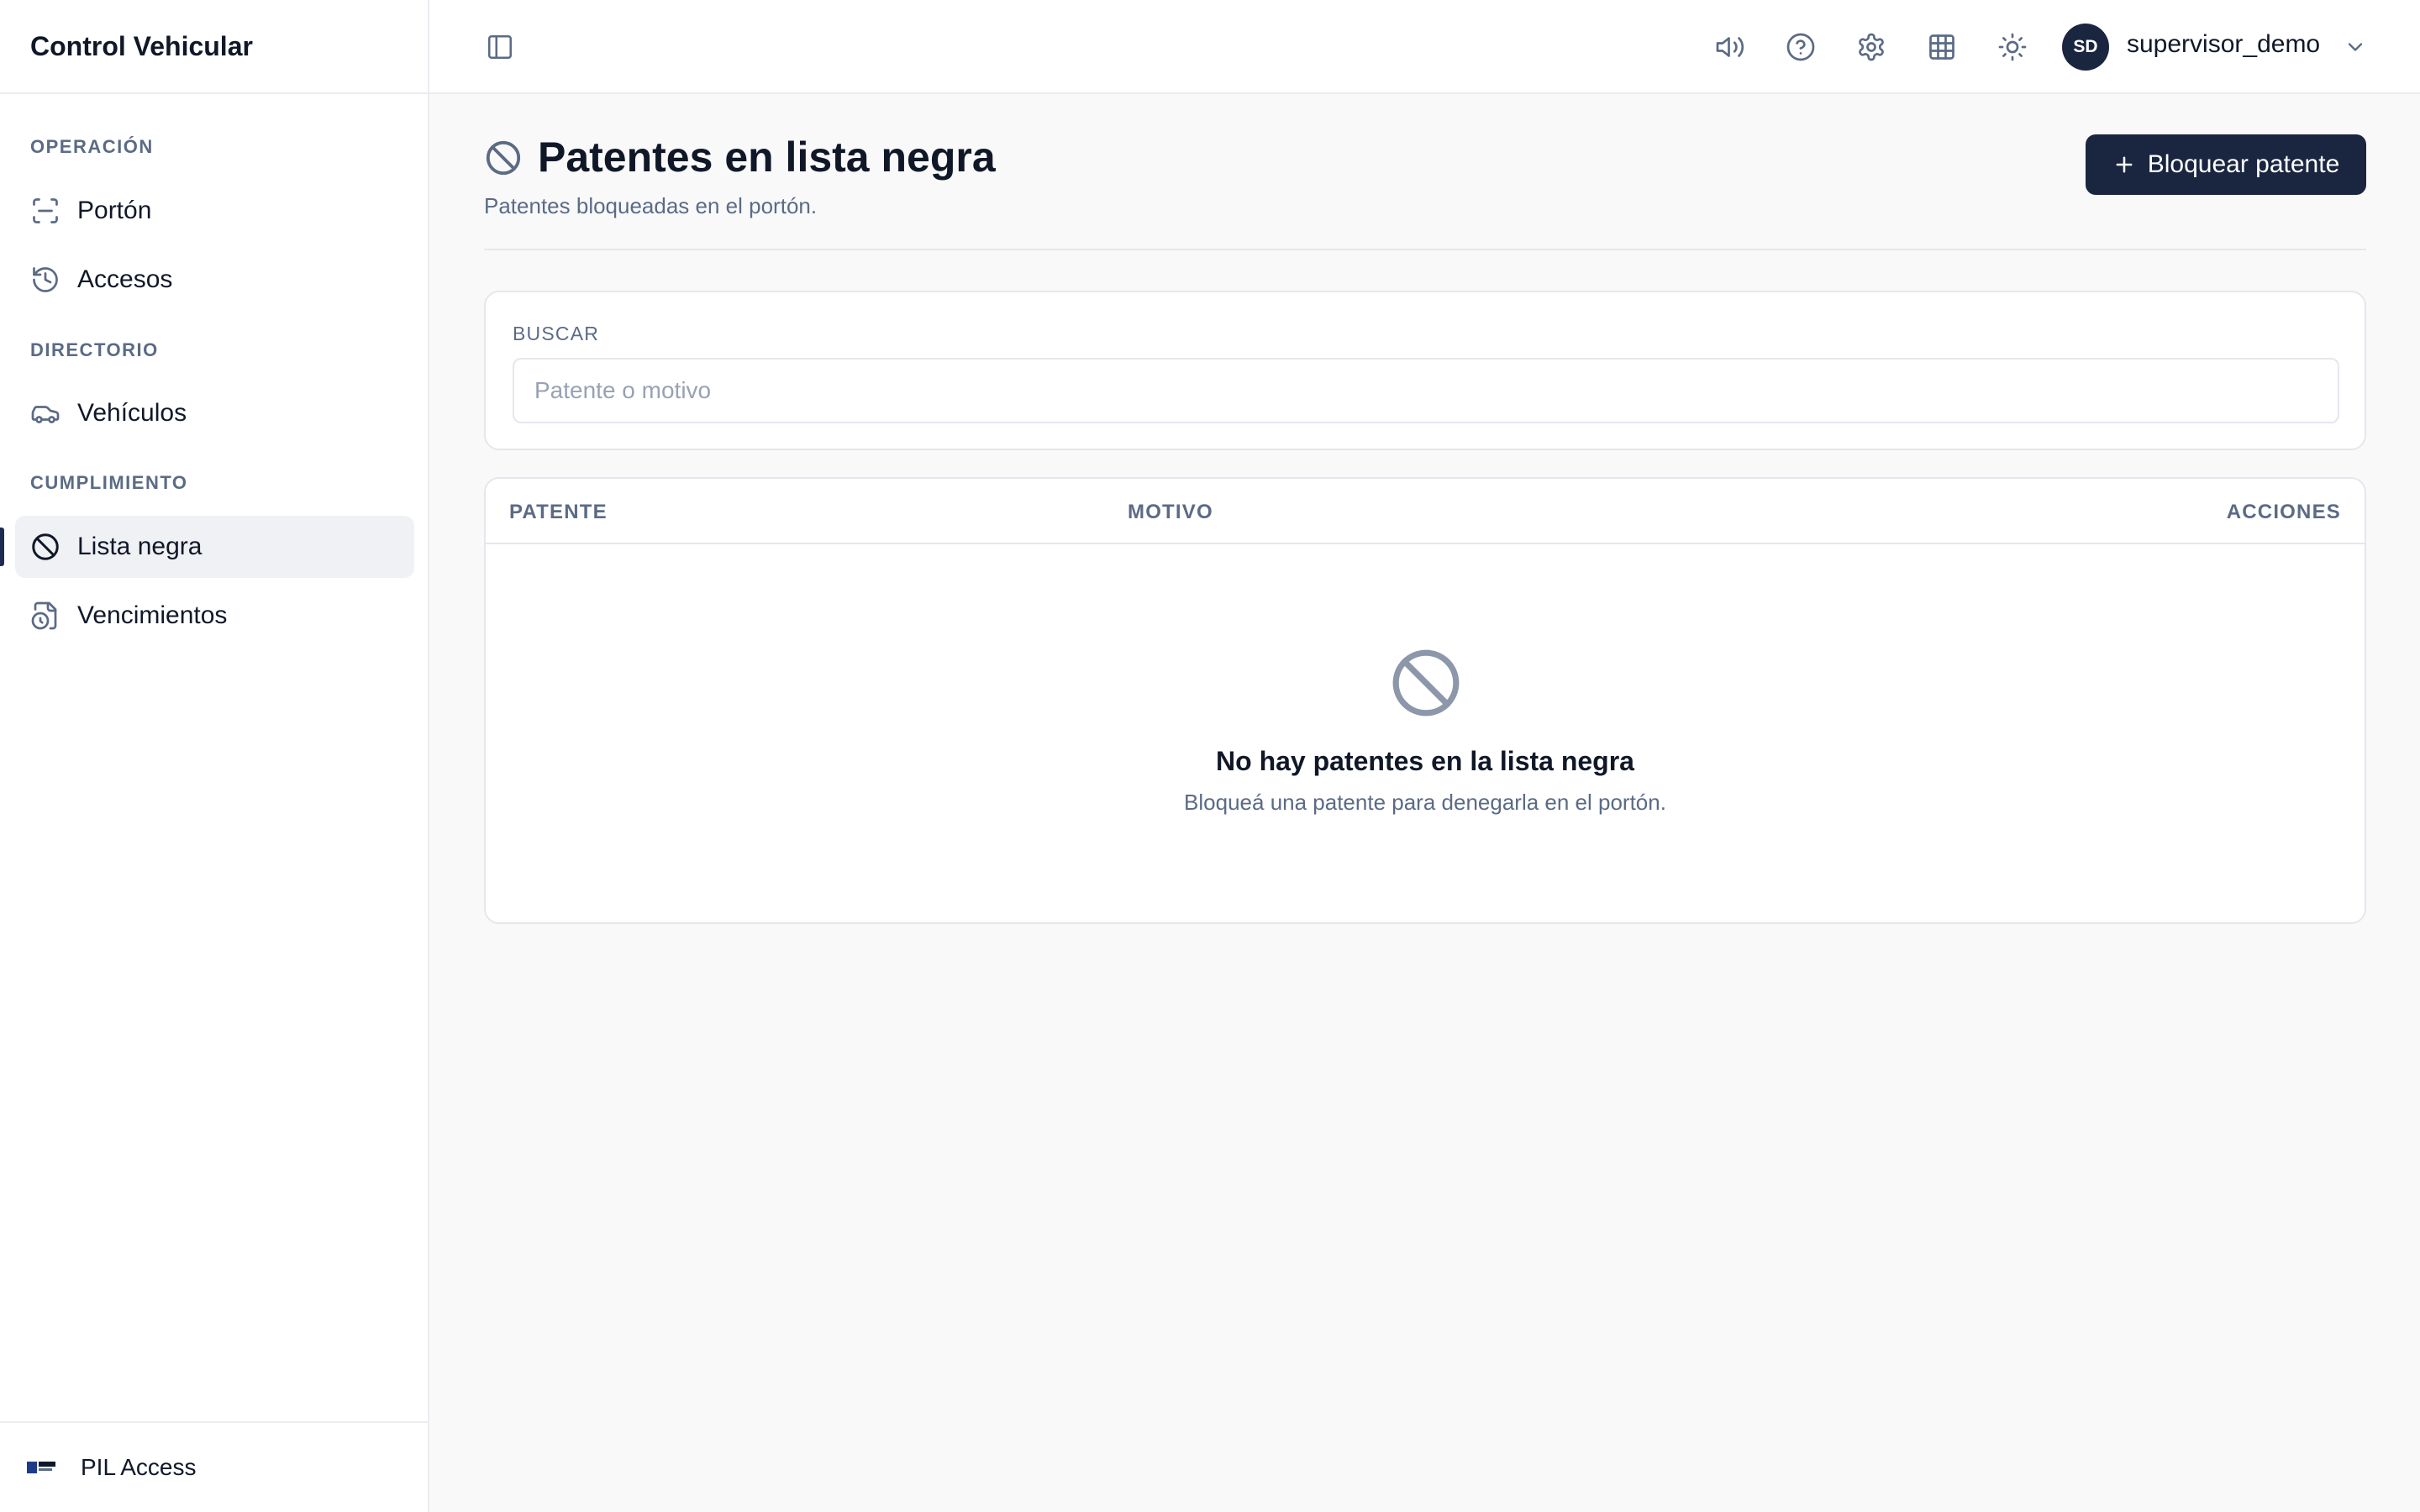  I want to click on pil-logo-icon, so click(42, 1467).